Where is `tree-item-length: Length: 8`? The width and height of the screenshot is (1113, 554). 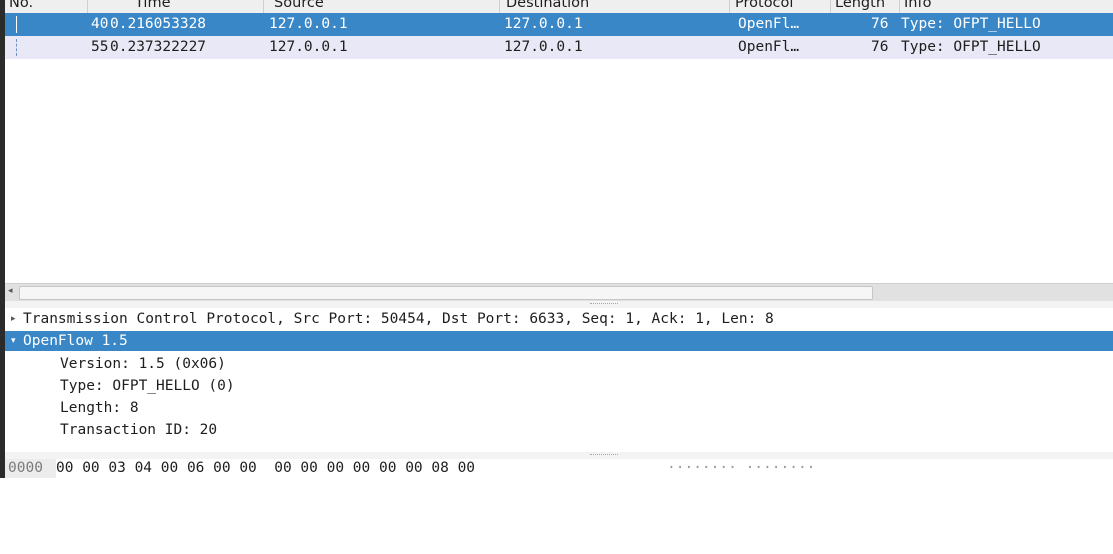
tree-item-length: Length: 8 is located at coordinates (559, 408).